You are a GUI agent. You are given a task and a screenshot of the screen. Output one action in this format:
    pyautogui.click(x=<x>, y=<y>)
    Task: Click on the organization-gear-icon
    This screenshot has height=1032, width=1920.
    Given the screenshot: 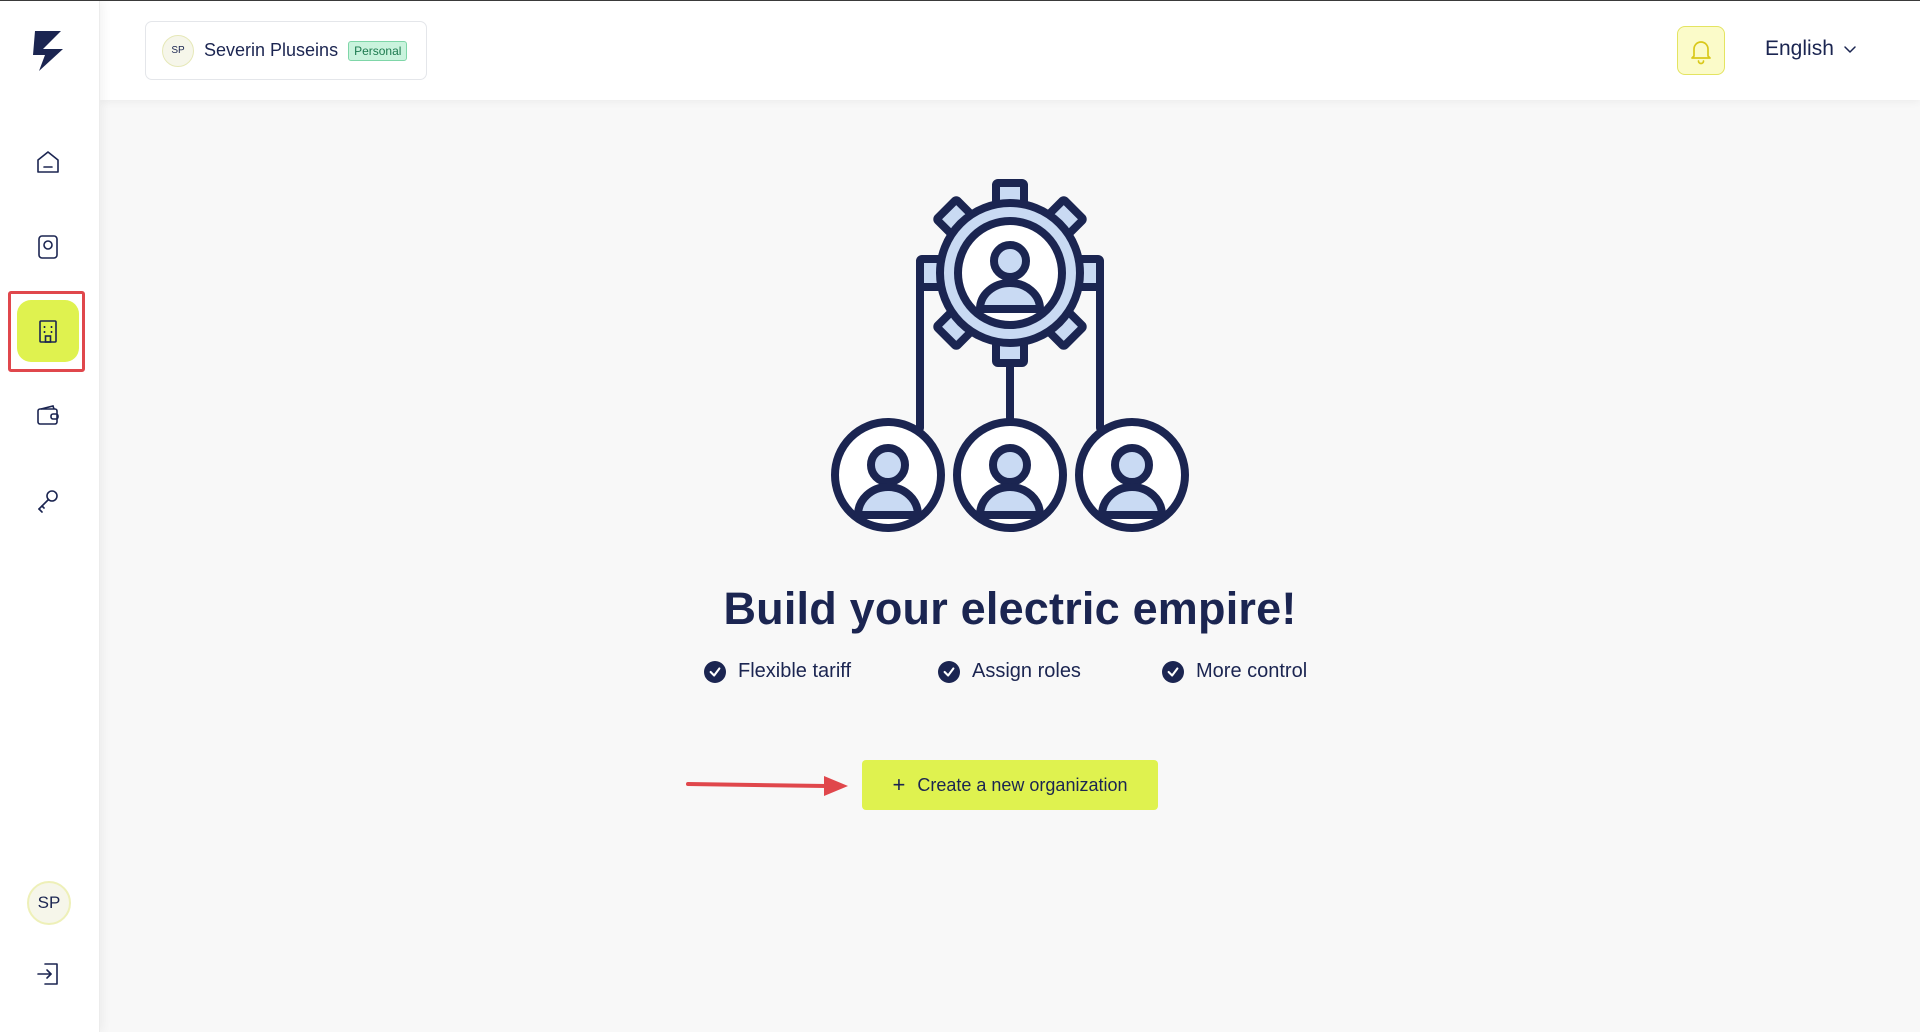 What is the action you would take?
    pyautogui.click(x=1010, y=355)
    